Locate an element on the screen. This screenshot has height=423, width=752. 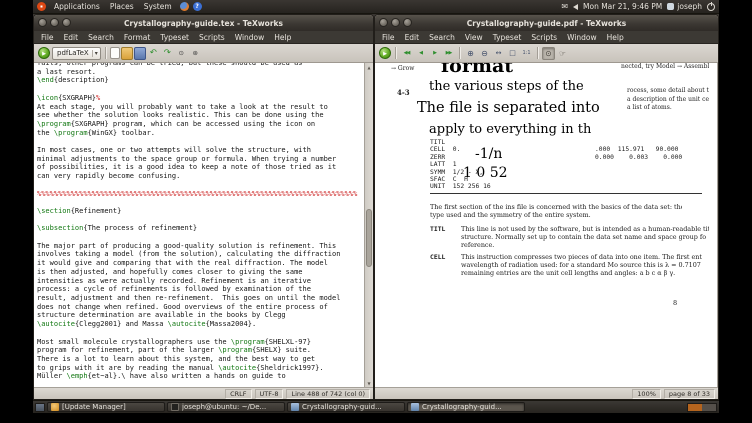
firefox-icon is located at coordinates (184, 6).